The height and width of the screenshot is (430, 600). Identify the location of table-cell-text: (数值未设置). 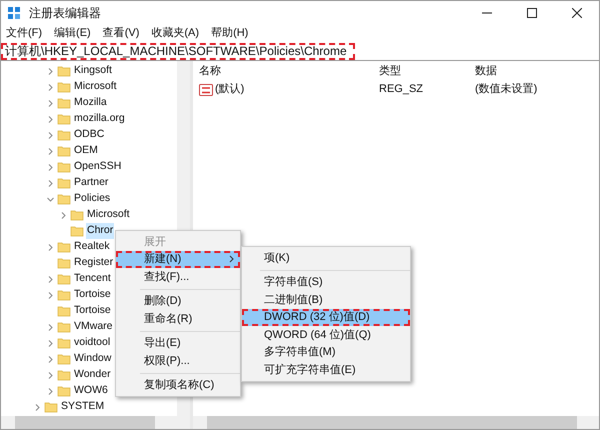
(506, 90).